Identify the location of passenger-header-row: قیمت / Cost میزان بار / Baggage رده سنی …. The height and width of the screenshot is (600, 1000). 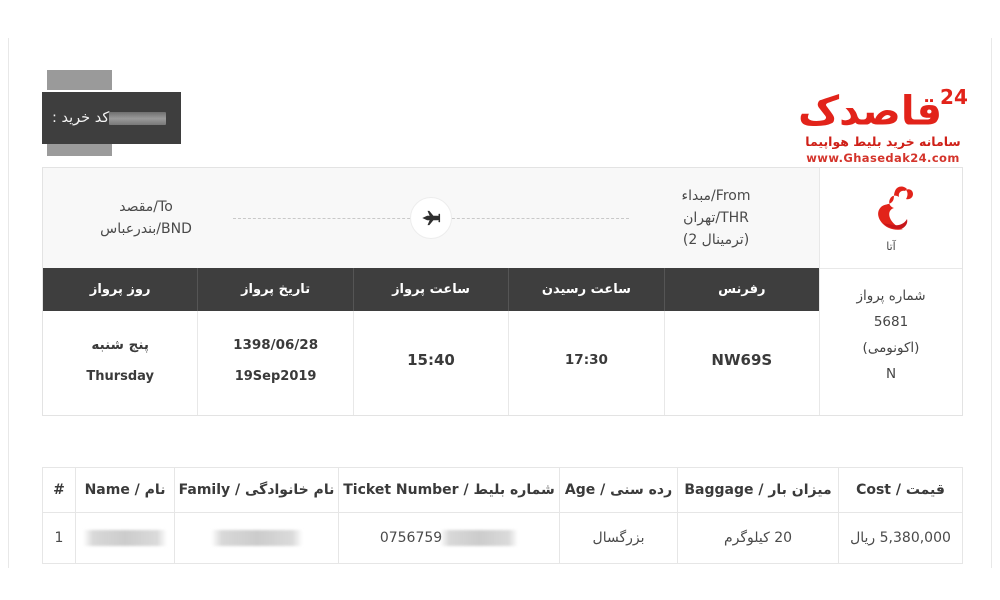
(502, 490).